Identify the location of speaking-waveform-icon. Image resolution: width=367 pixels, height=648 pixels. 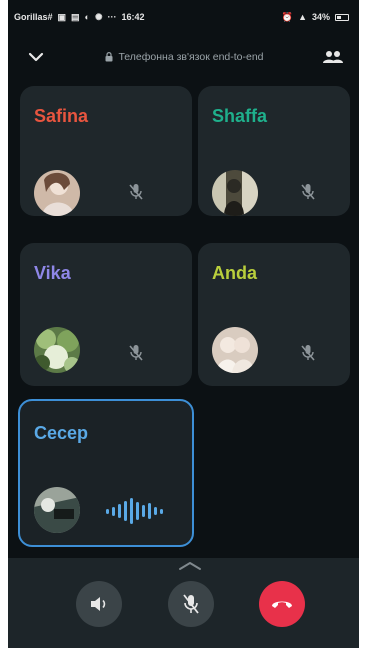
(134, 511).